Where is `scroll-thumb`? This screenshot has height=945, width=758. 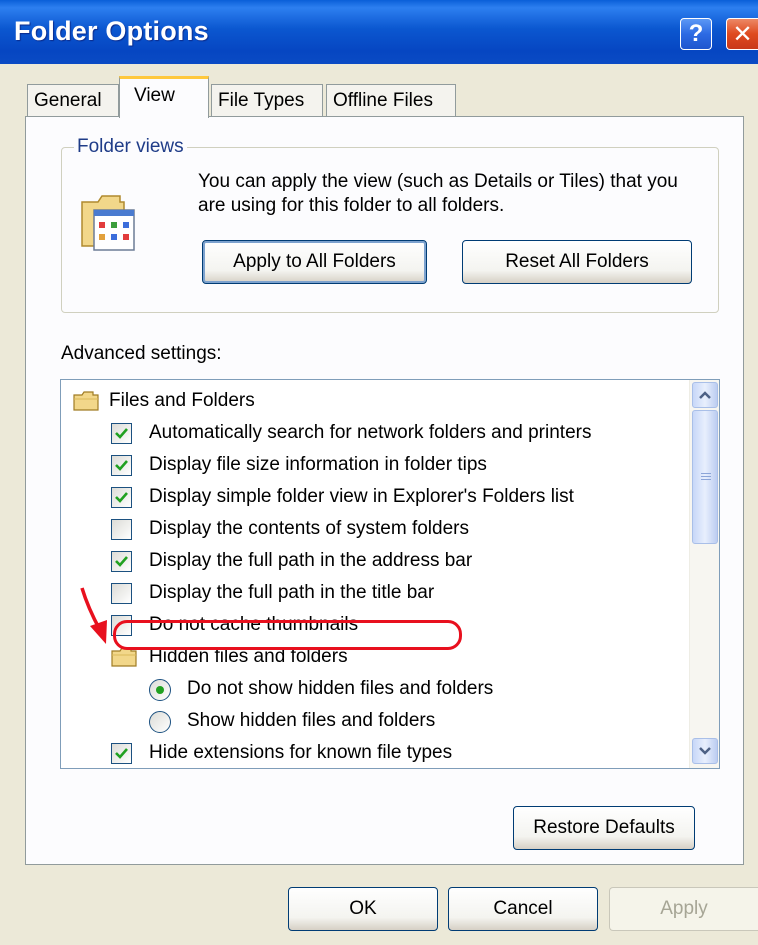 scroll-thumb is located at coordinates (705, 477).